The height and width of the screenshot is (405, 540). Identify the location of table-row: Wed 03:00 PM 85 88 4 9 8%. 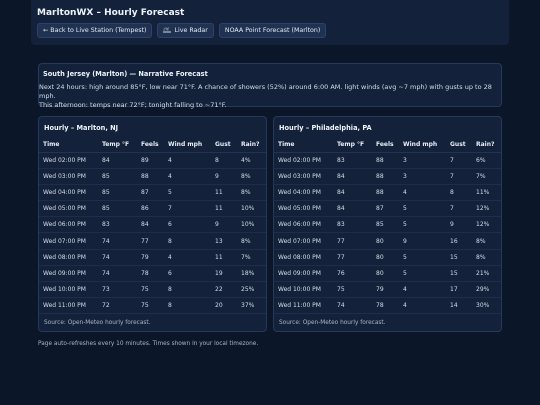
(152, 176).